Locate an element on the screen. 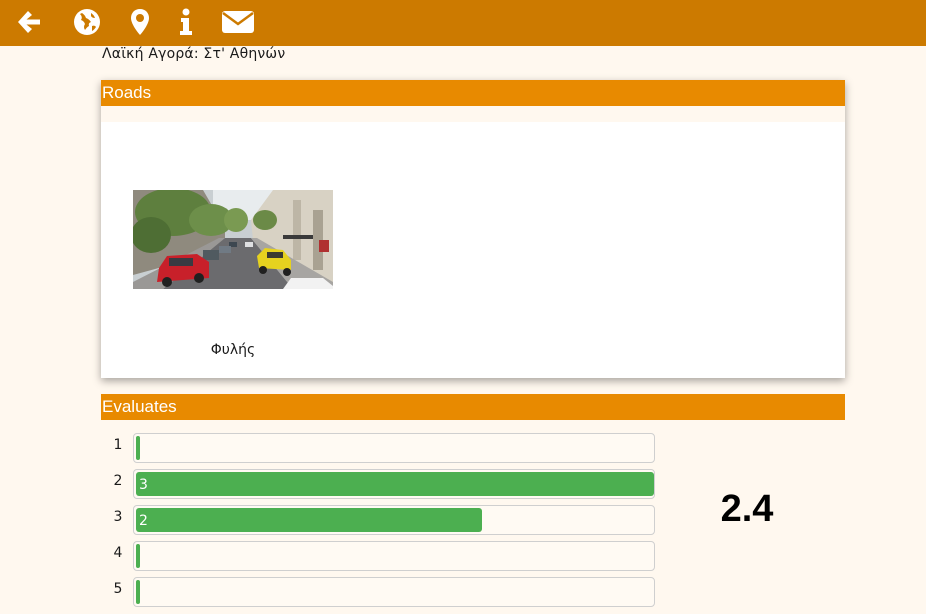 Image resolution: width=926 pixels, height=614 pixels. rating-row-5: 5 is located at coordinates (381, 593).